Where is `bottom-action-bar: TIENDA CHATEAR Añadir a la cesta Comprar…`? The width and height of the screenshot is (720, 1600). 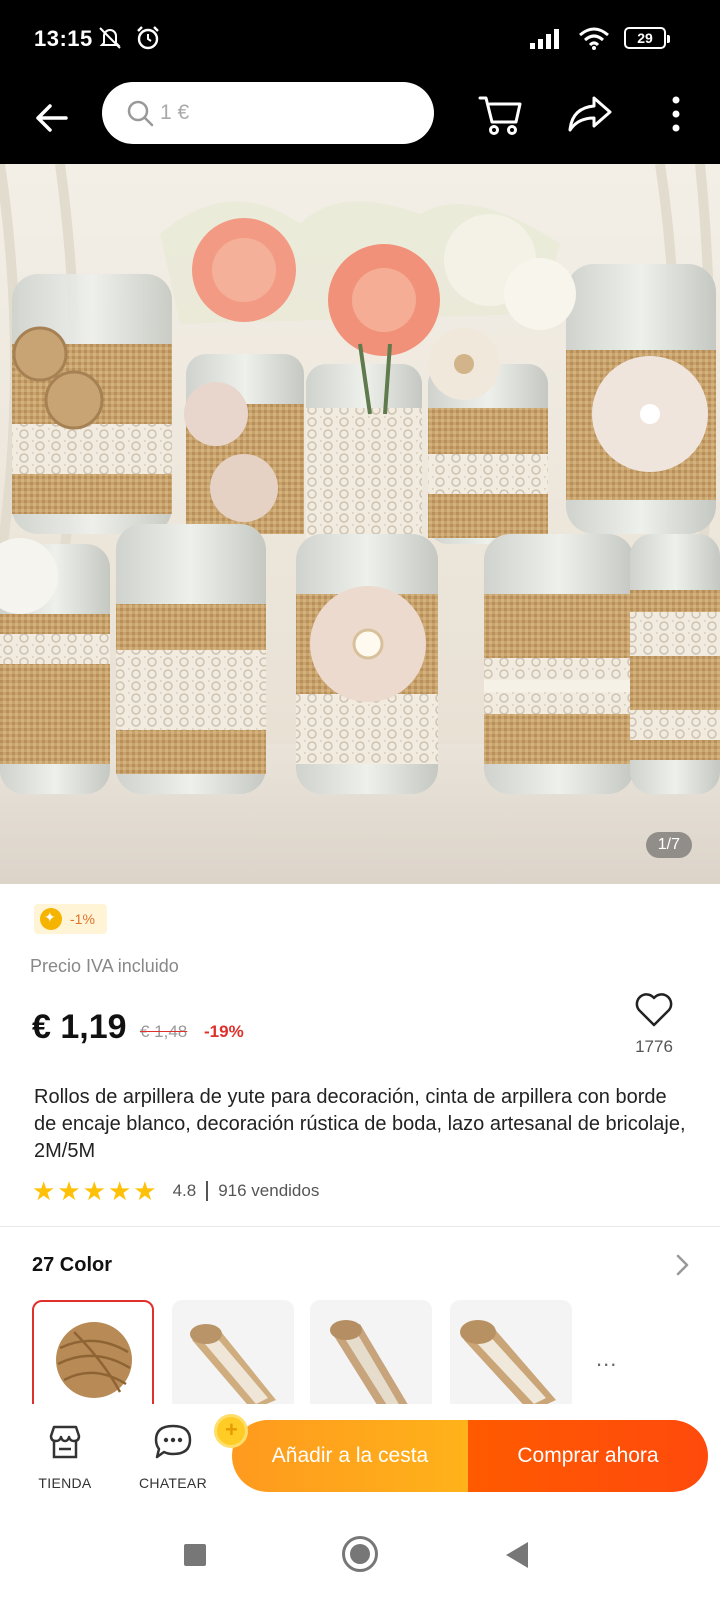
bottom-action-bar: TIENDA CHATEAR Añadir a la cesta Comprar… is located at coordinates (360, 1459).